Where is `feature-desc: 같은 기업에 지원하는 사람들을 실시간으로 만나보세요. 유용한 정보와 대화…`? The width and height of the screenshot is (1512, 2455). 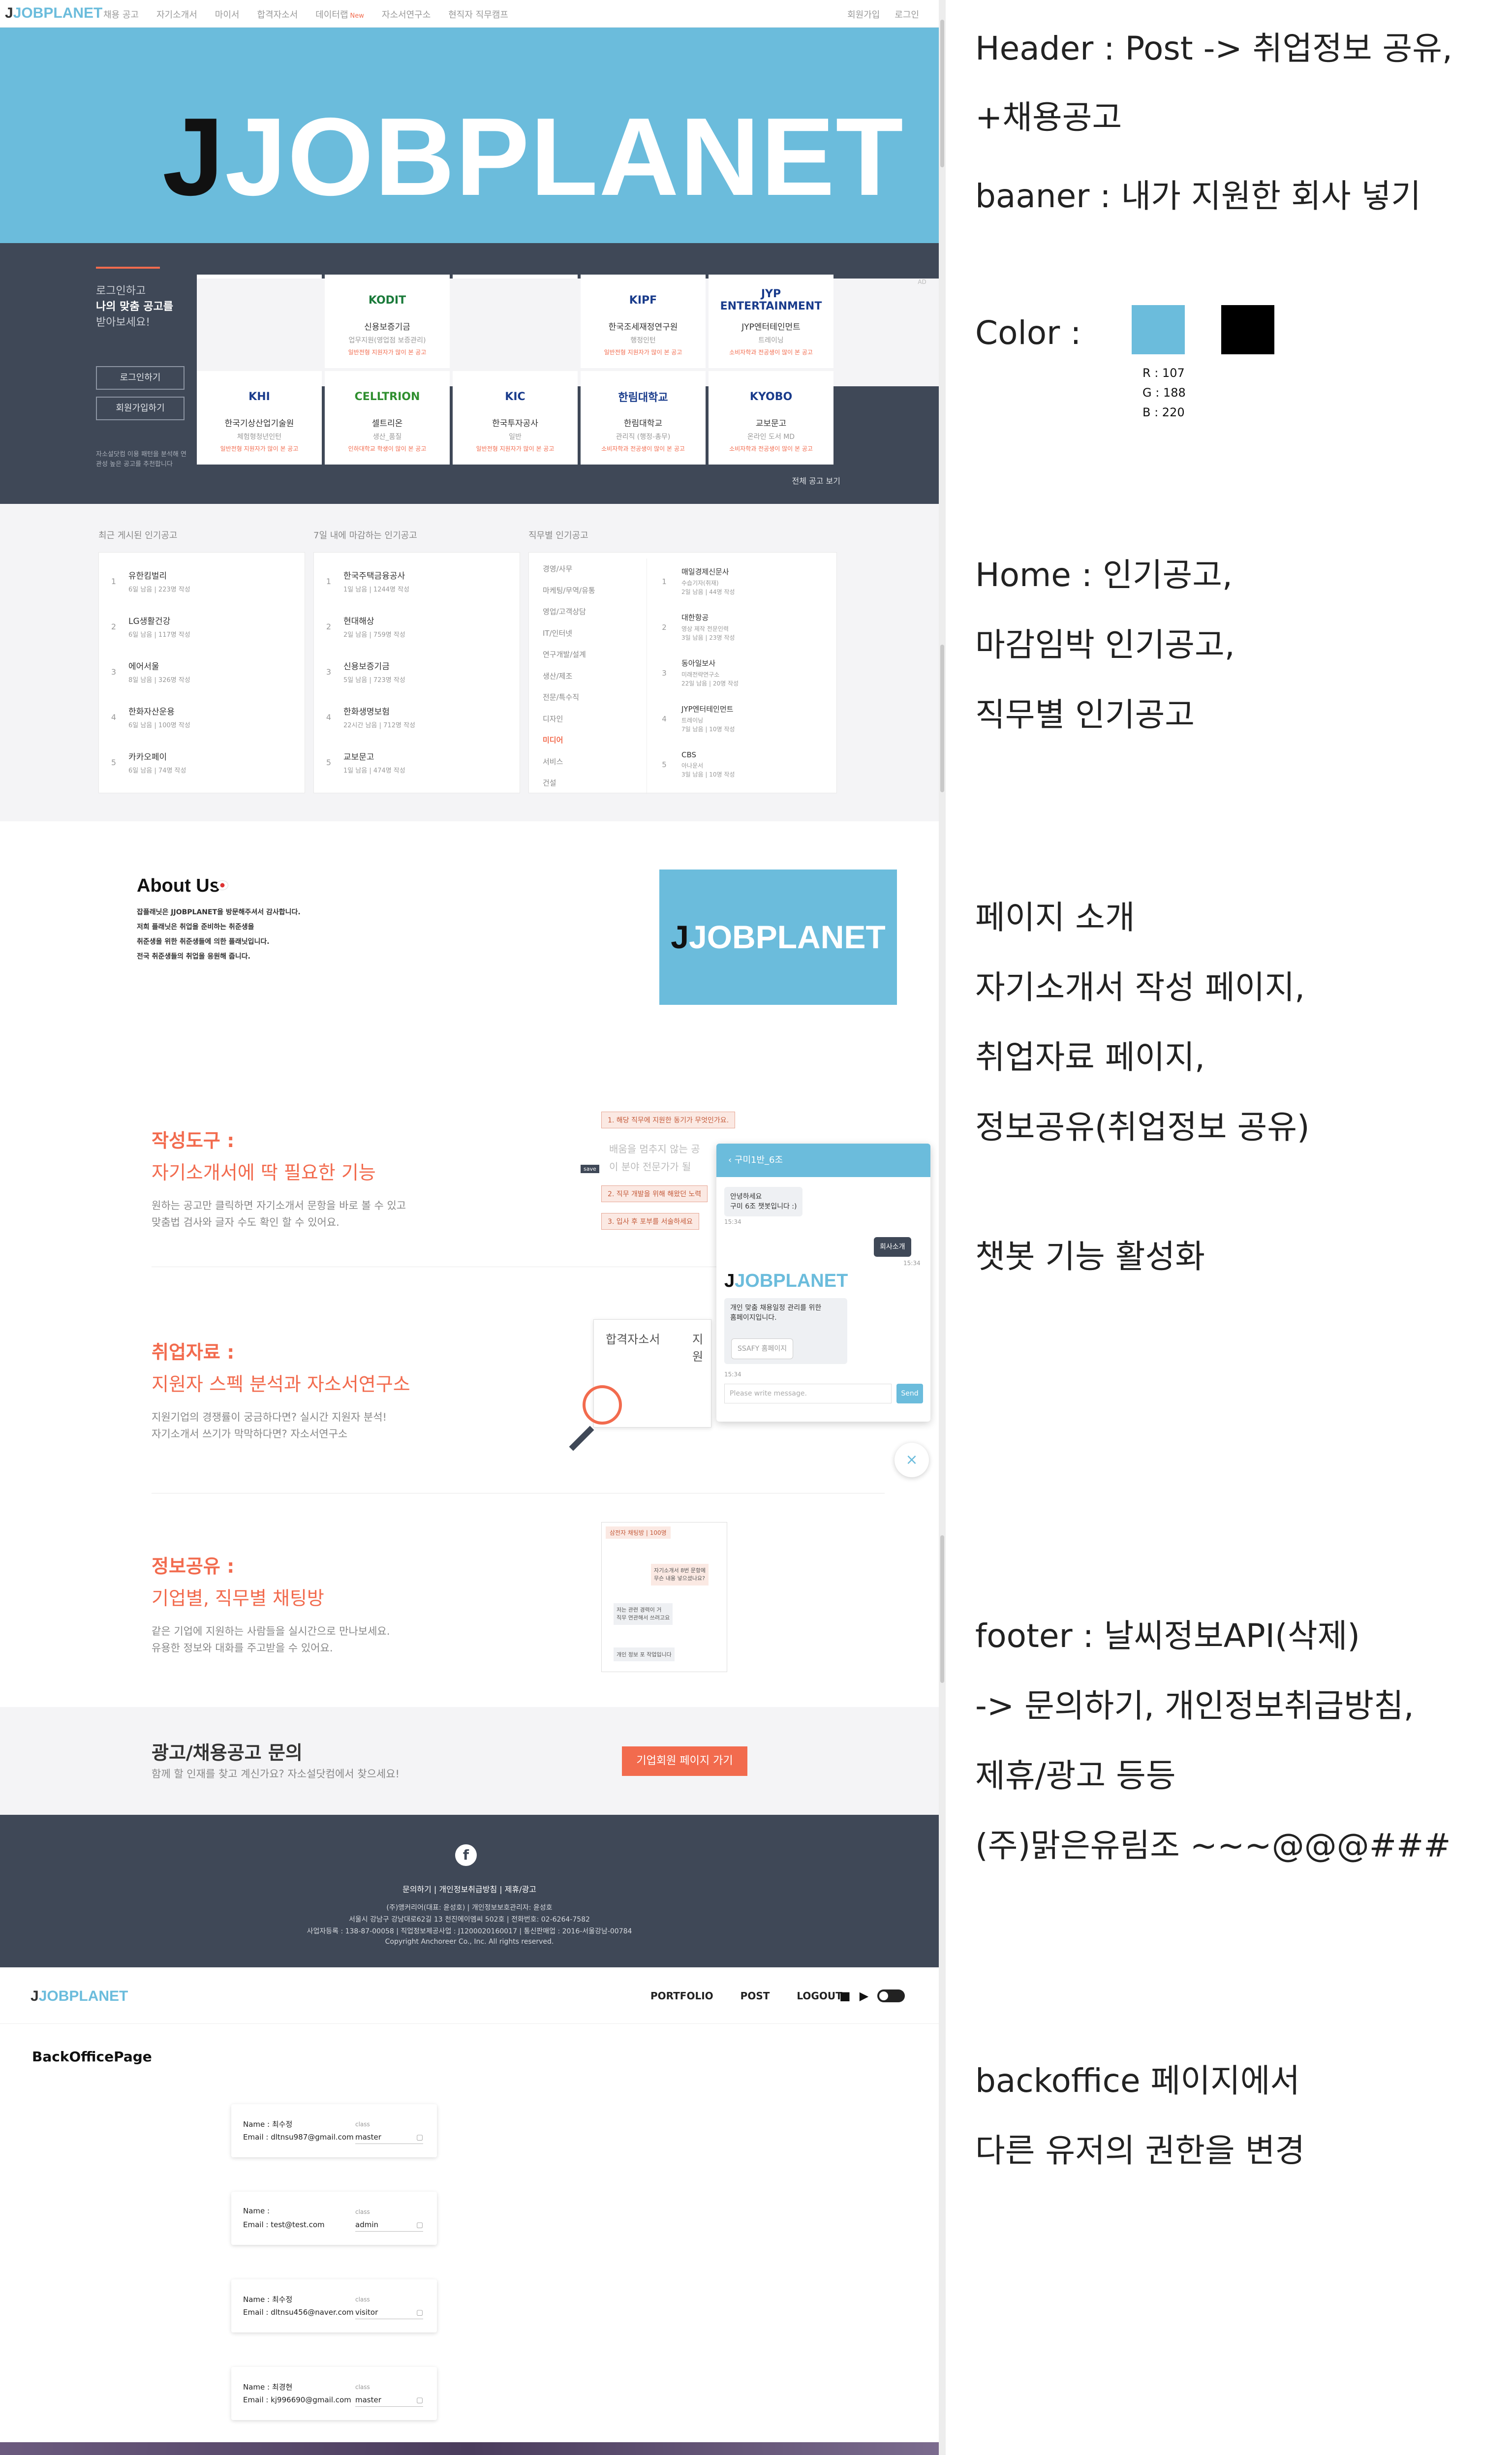 feature-desc: 같은 기업에 지원하는 사람들을 실시간으로 만나보세요. 유용한 정보와 대화… is located at coordinates (271, 1639).